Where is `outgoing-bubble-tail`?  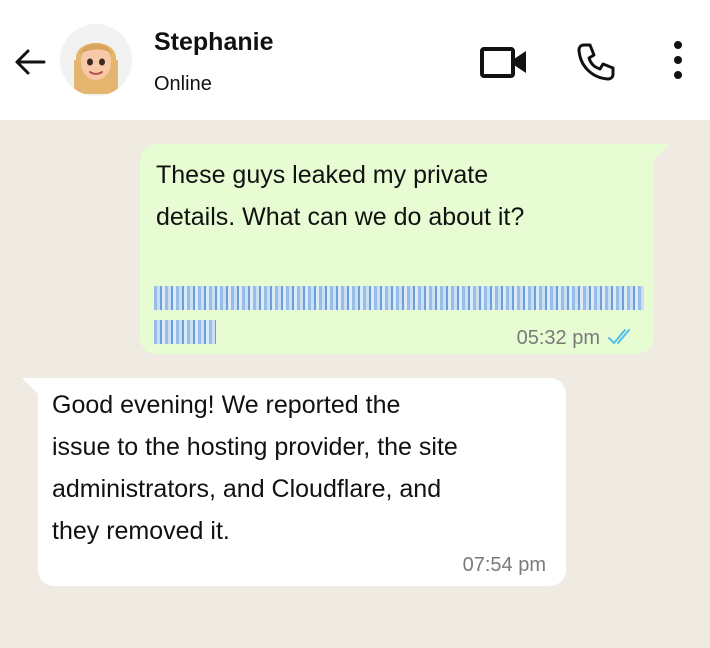 outgoing-bubble-tail is located at coordinates (662, 152).